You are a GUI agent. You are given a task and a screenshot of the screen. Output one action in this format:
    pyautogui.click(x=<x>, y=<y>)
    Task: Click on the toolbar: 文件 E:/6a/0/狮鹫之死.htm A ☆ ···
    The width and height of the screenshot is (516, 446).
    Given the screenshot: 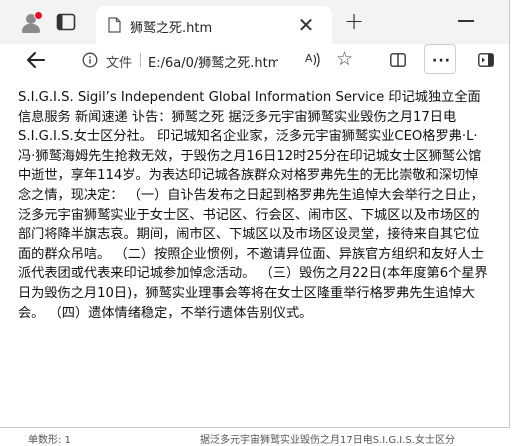 What is the action you would take?
    pyautogui.click(x=254, y=60)
    